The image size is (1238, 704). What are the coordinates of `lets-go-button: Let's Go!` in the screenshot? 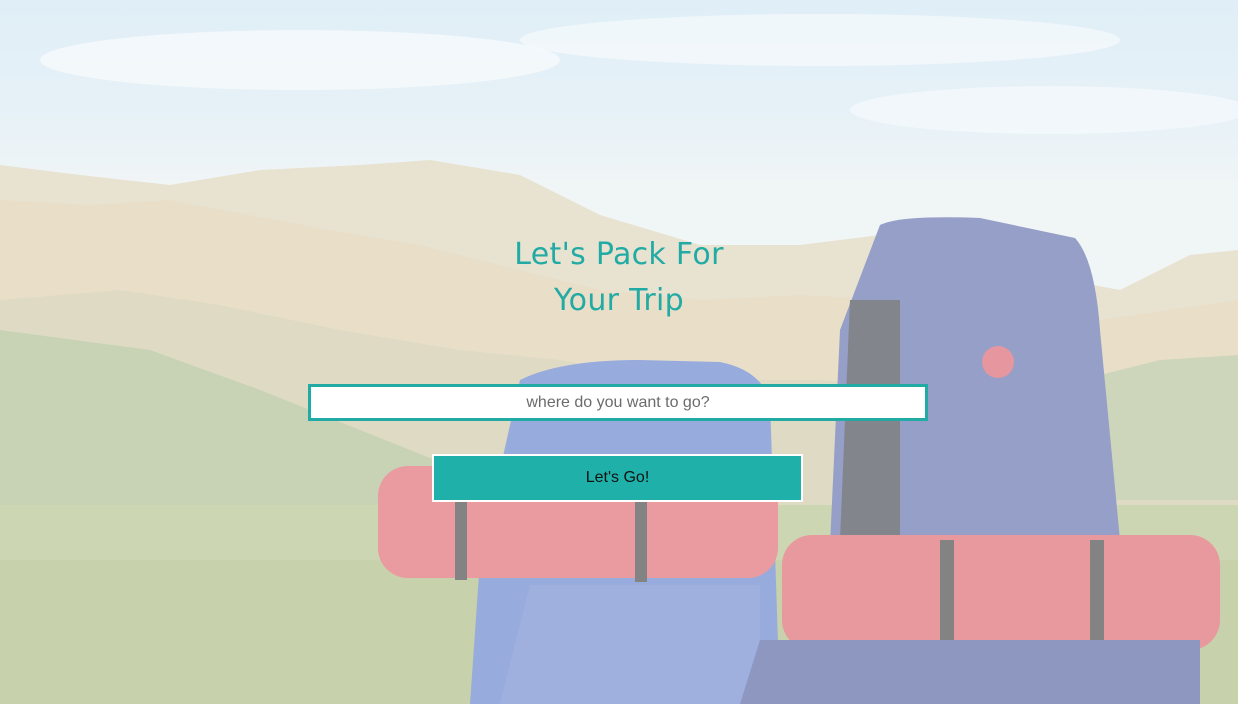 It's located at (617, 478).